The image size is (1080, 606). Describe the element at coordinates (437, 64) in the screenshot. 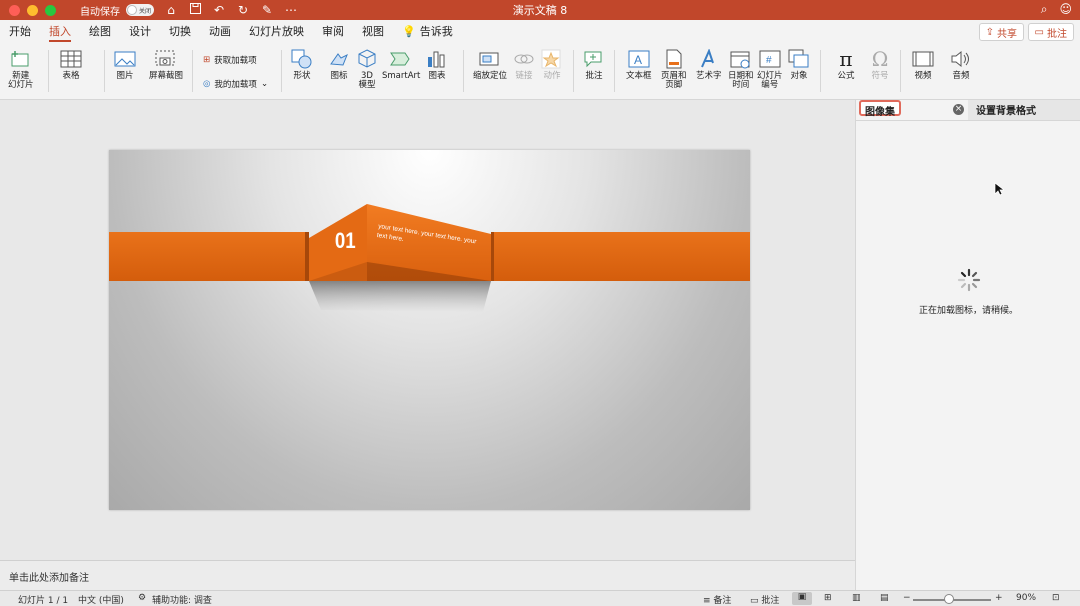

I see `chart-button: 图表` at that location.